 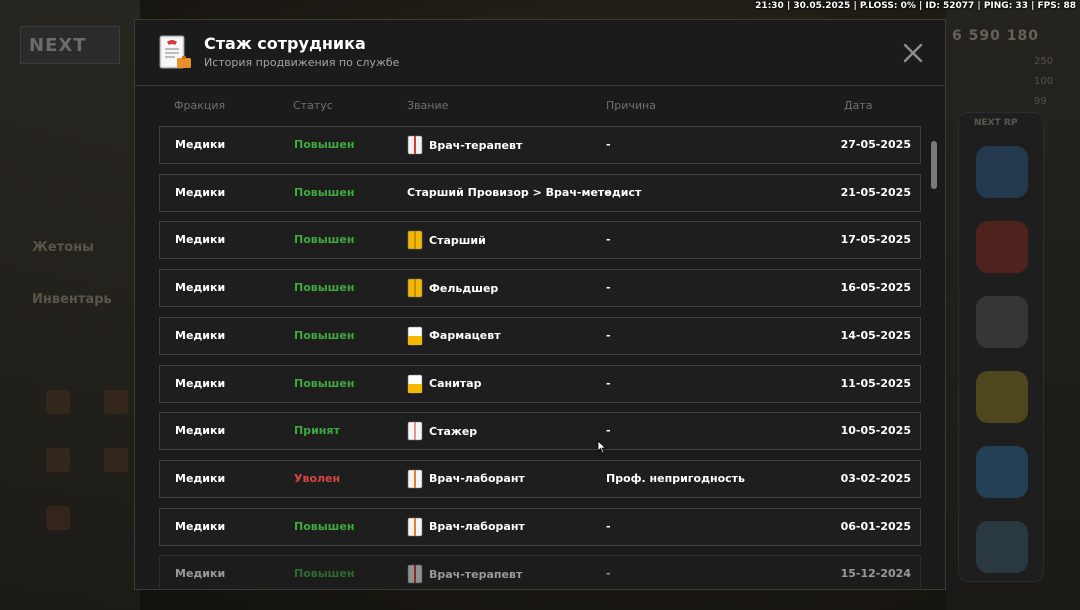 I want to click on date-cell: 21-05-2025, so click(x=875, y=192).